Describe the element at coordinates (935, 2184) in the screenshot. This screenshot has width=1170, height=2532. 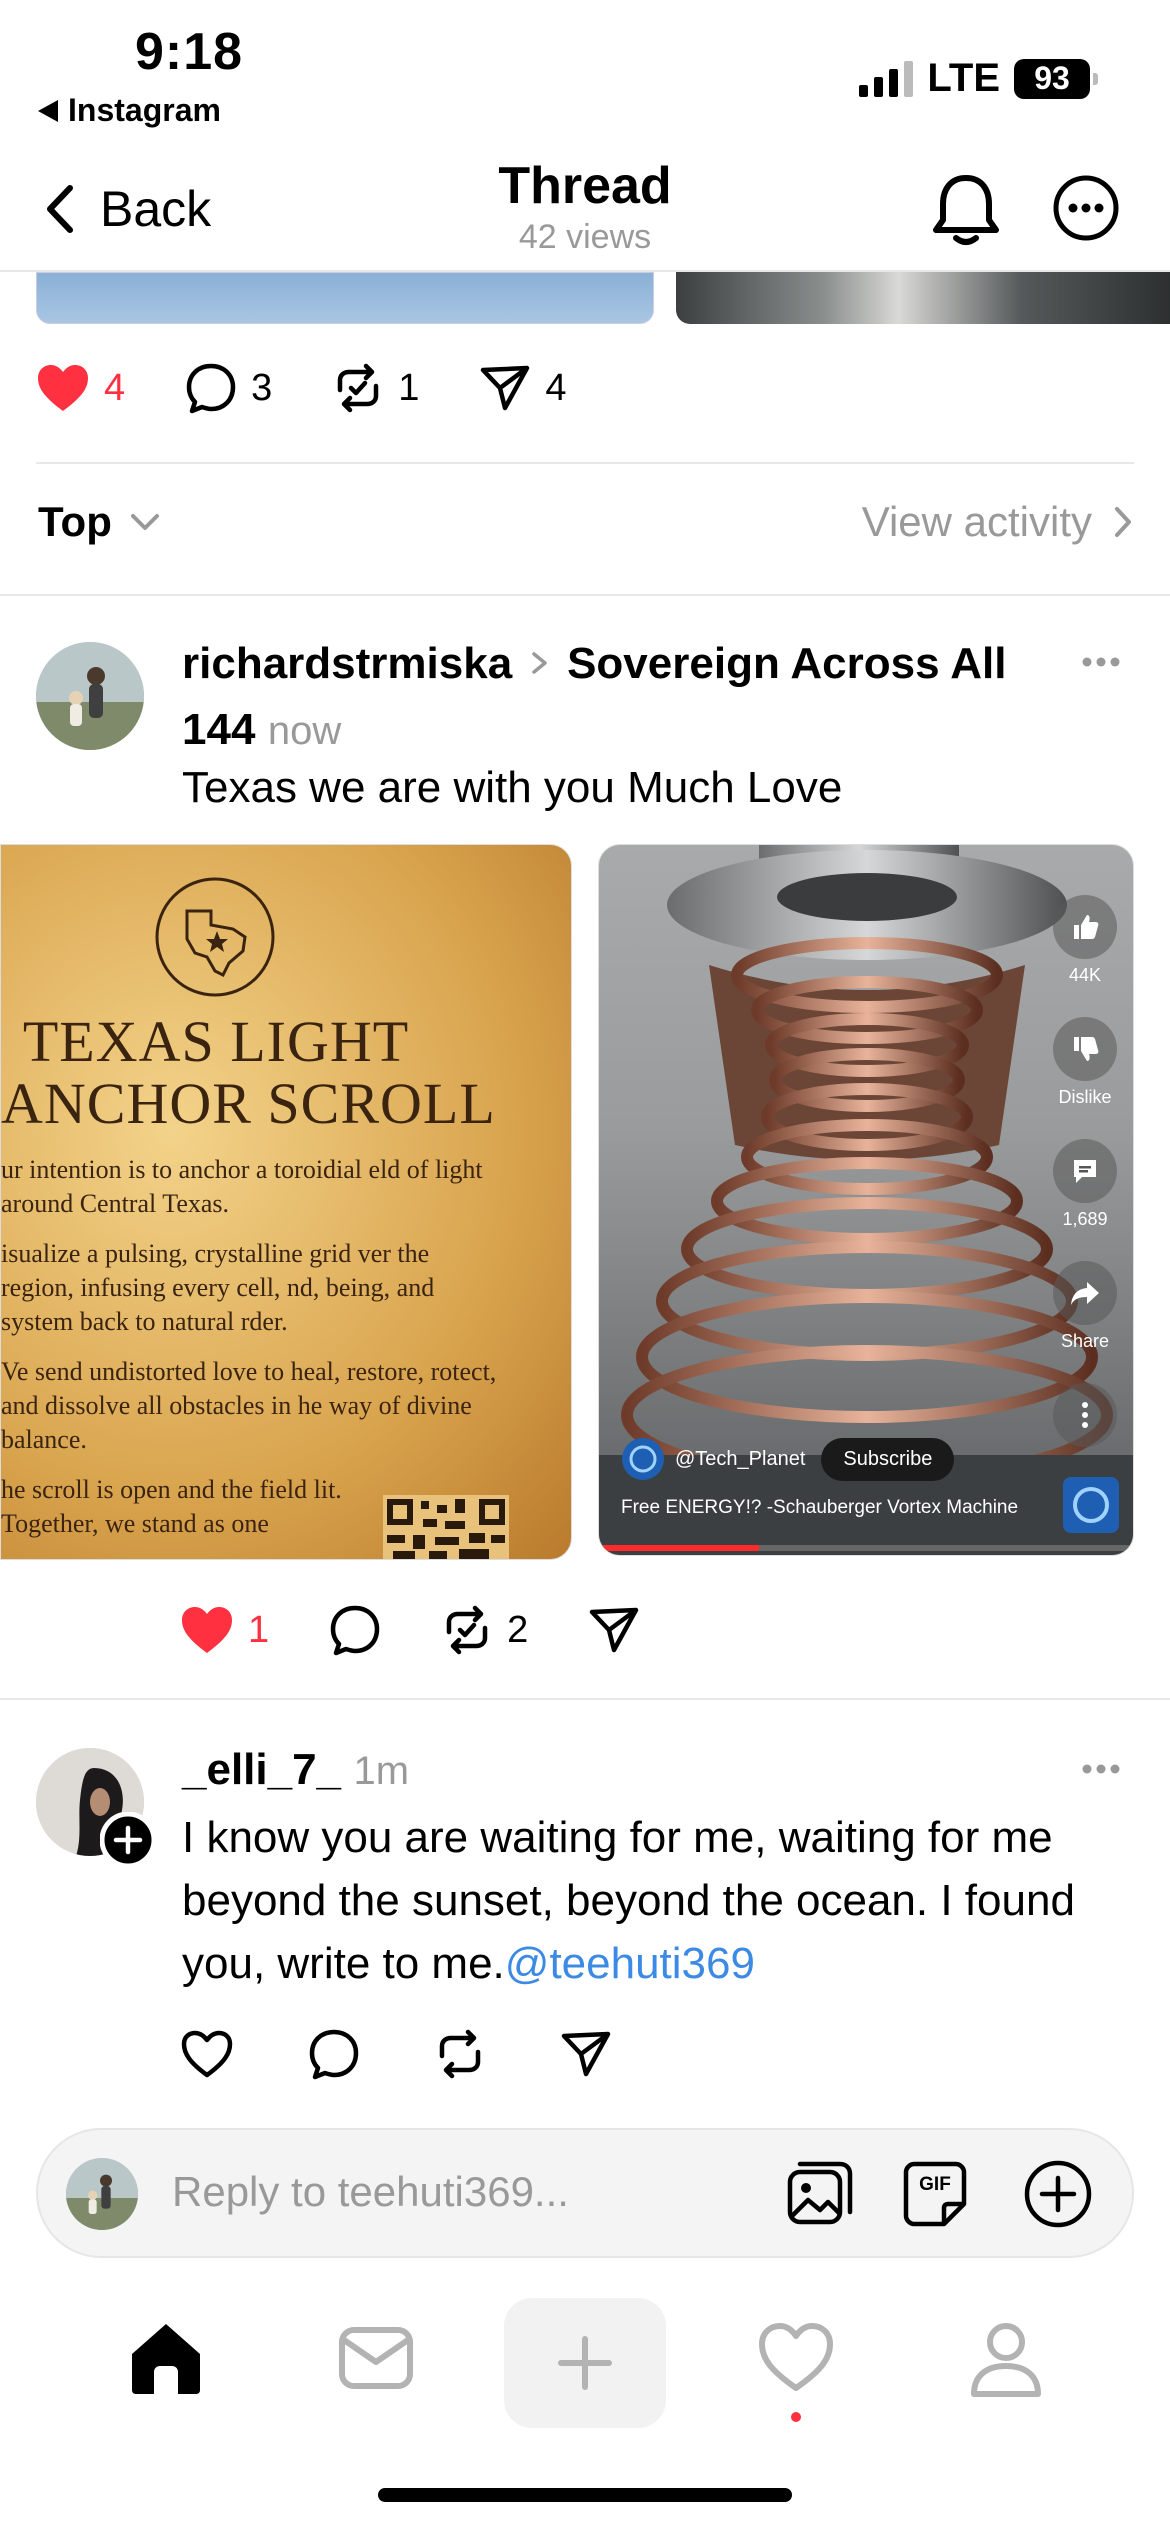
I see `gif-label: GIF` at that location.